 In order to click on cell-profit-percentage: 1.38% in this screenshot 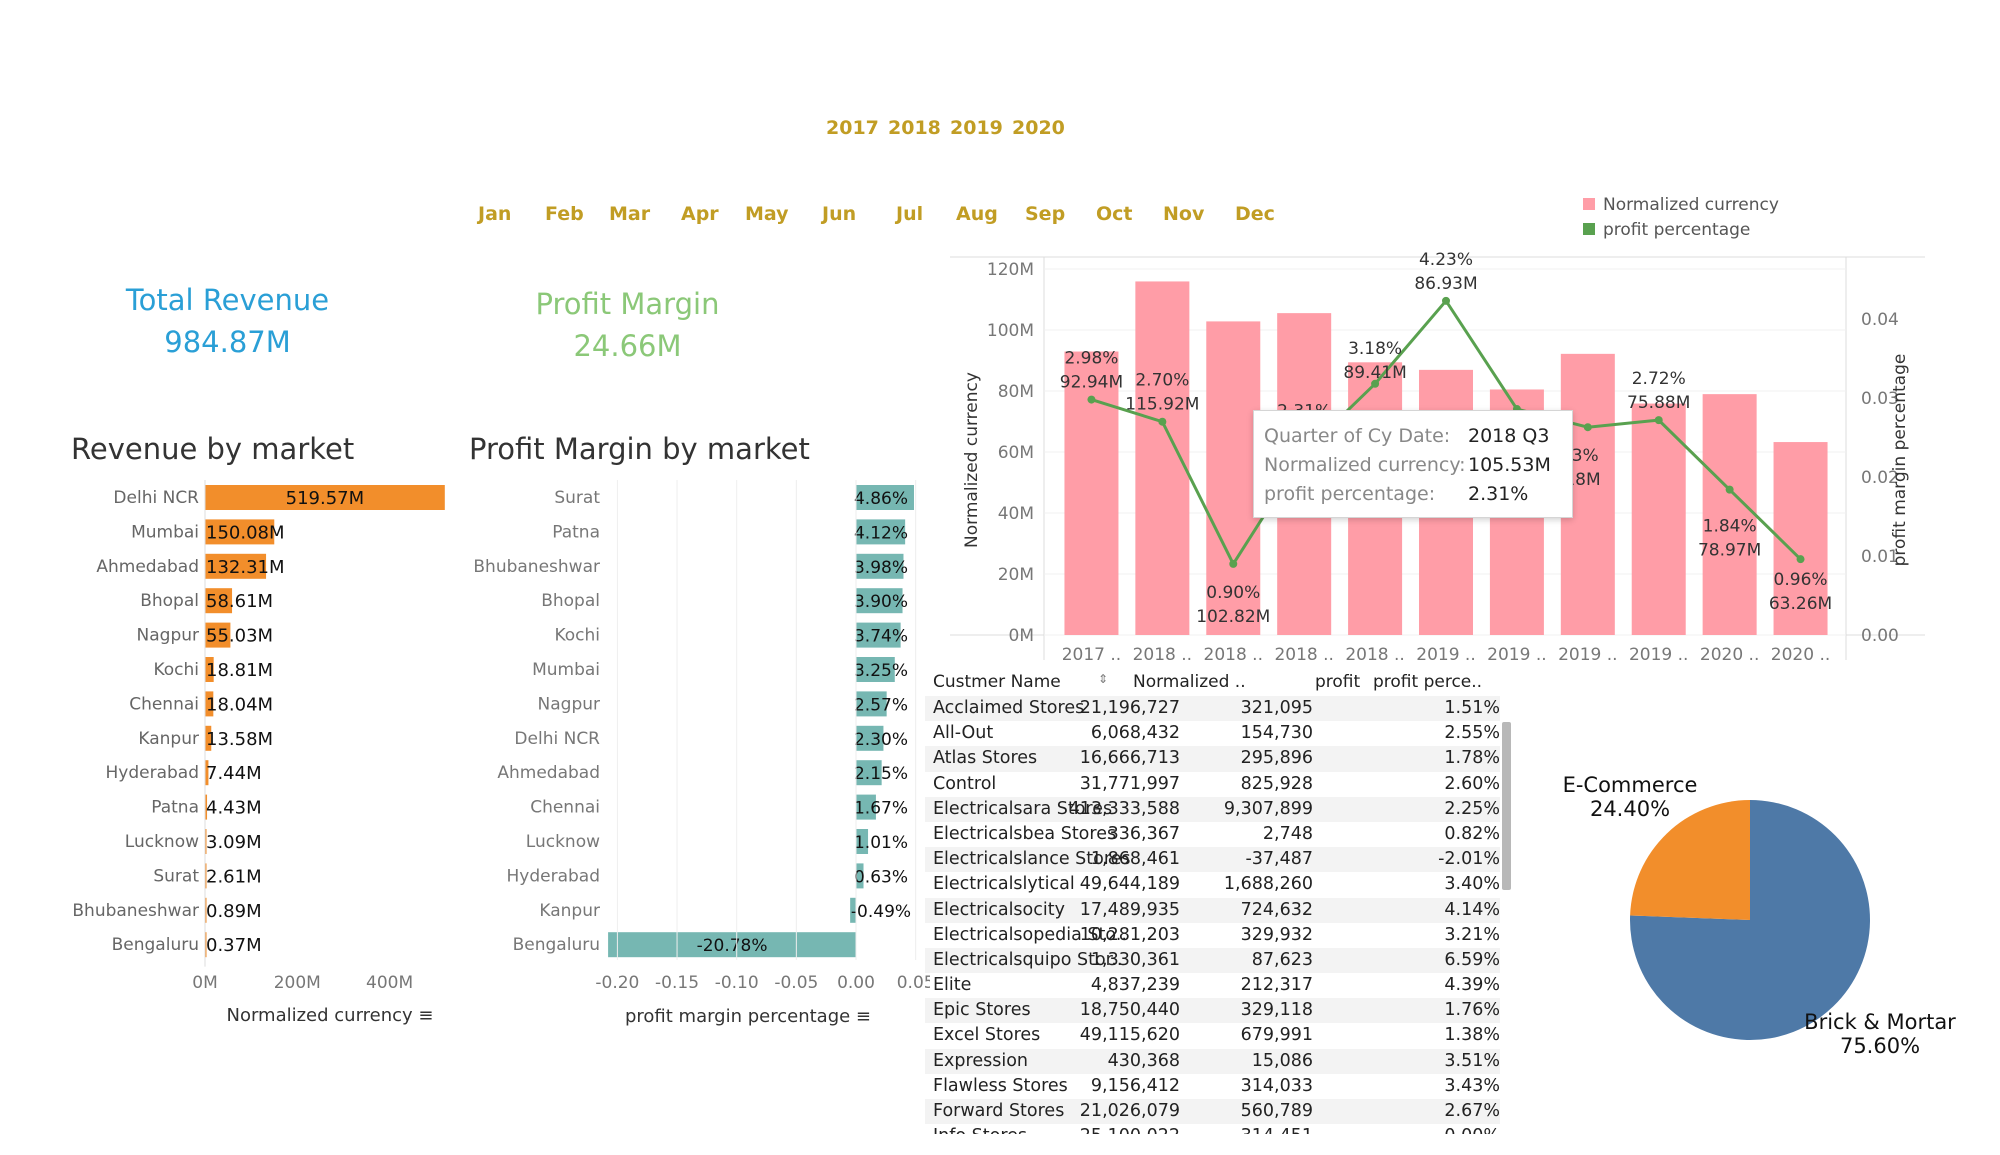, I will do `click(1472, 1035)`.